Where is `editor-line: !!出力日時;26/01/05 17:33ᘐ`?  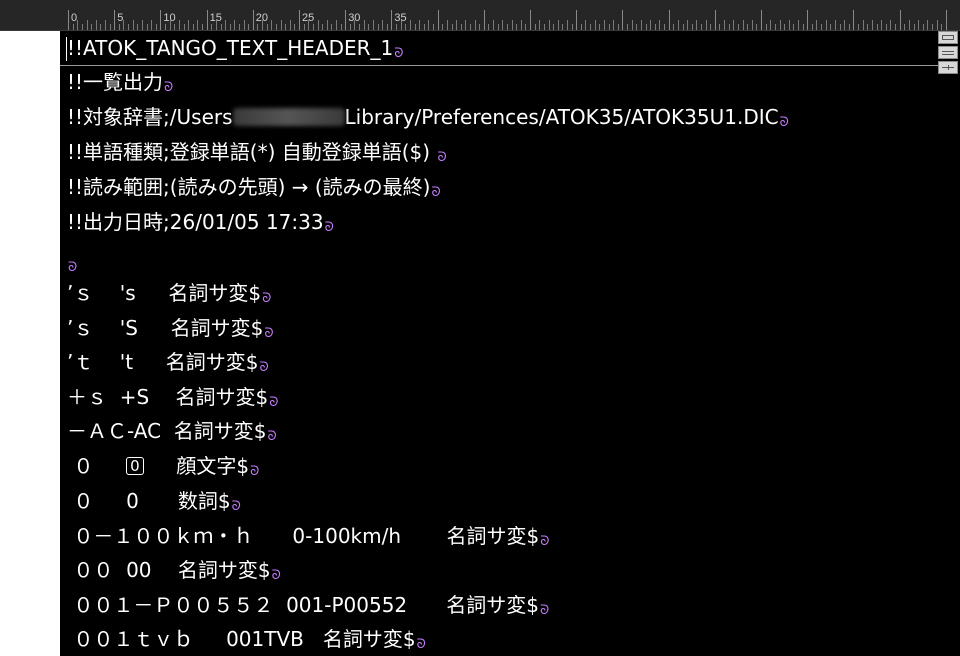
editor-line: !!出力日時;26/01/05 17:33ᘐ is located at coordinates (200, 222).